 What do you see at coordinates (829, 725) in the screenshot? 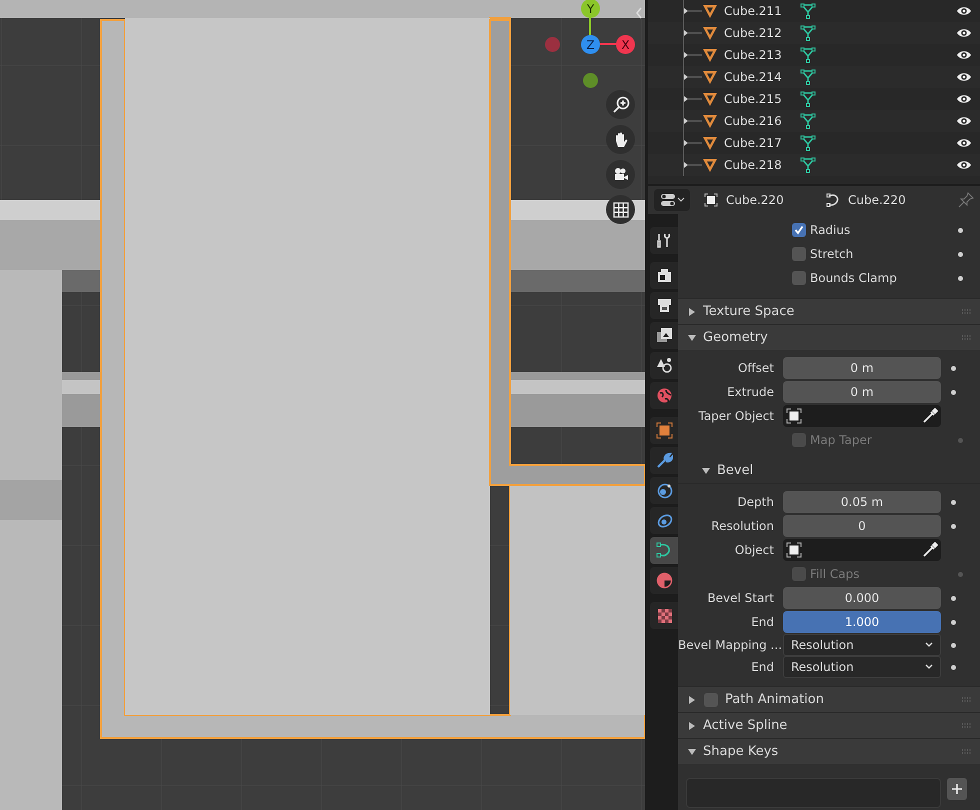
I see `panel-header: Active Spline` at bounding box center [829, 725].